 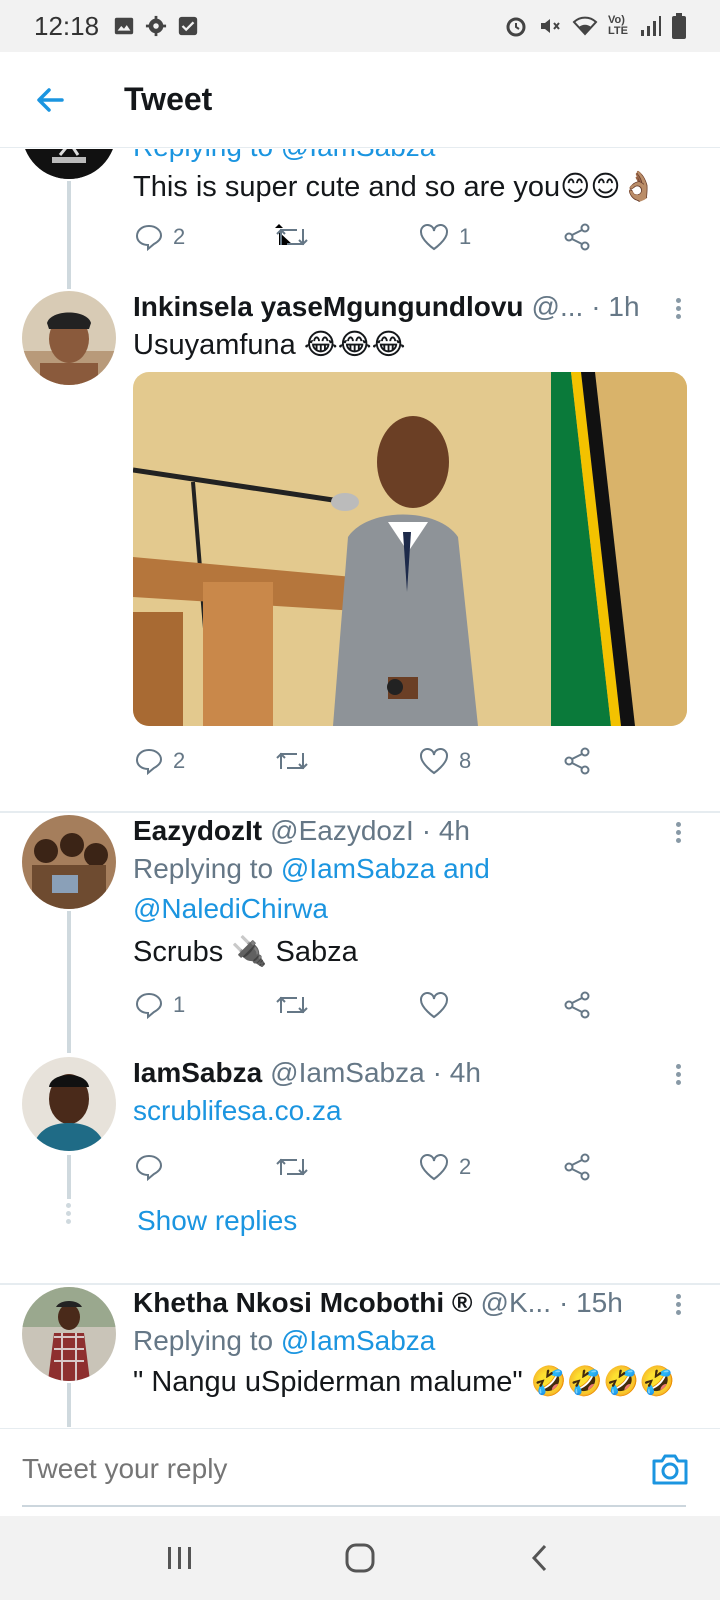 What do you see at coordinates (328, 307) in the screenshot?
I see `display-name: Inkinsela yaseMgungundlovu` at bounding box center [328, 307].